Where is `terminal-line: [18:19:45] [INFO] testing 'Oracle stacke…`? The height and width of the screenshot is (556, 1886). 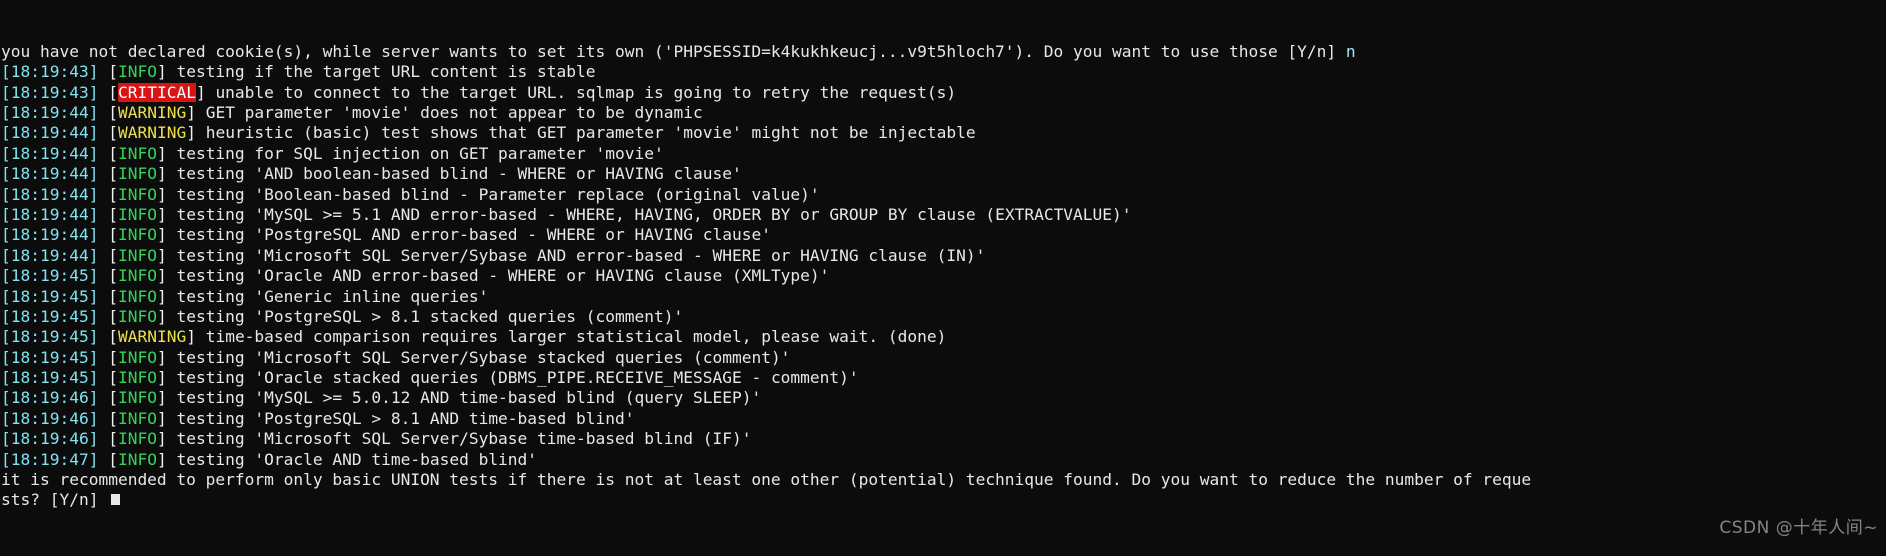 terminal-line: [18:19:45] [INFO] testing 'Oracle stacke… is located at coordinates (943, 378).